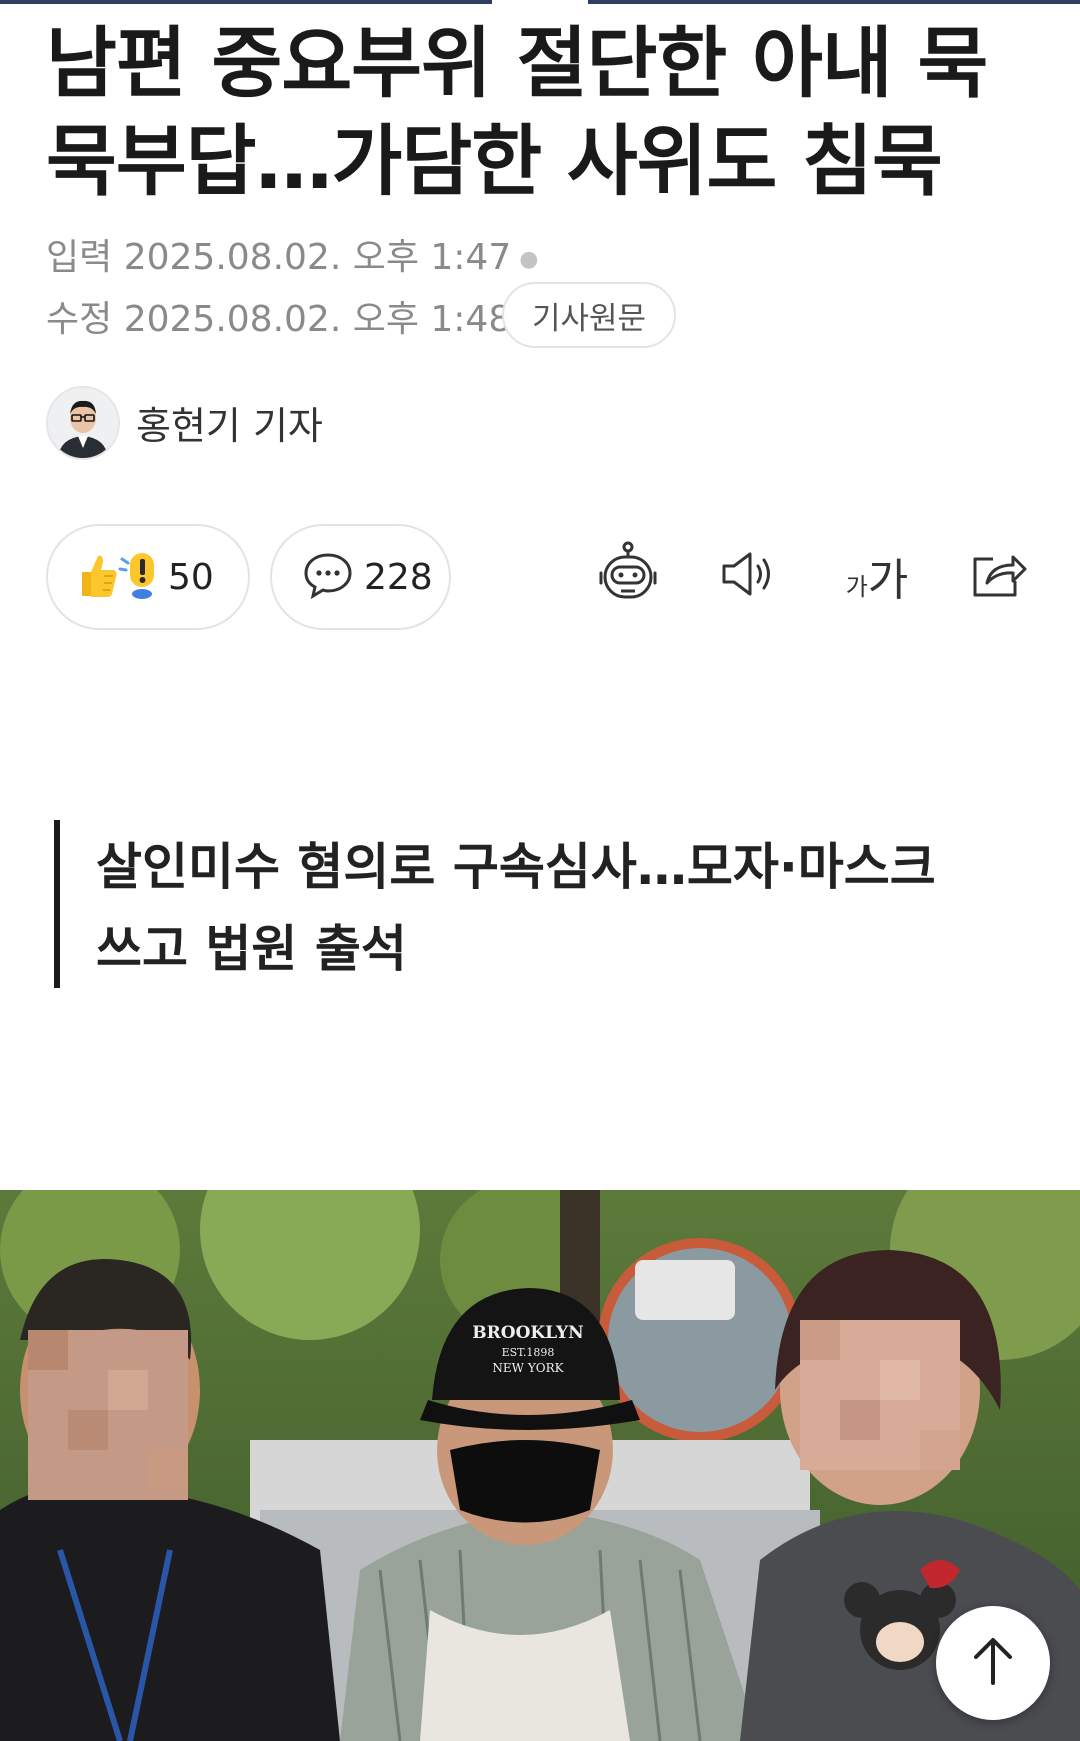  I want to click on reaction-count: 50, so click(191, 577).